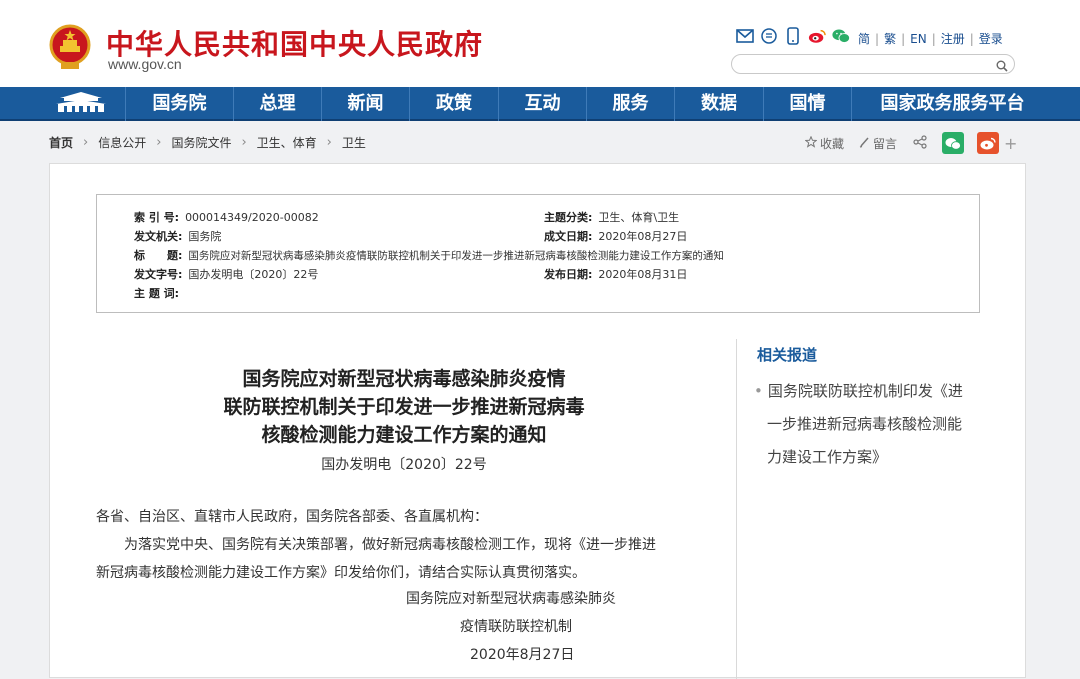  What do you see at coordinates (292, 517) in the screenshot?
I see `document-salutation: 各省、自治区、直辖市人民政府，国务院各部委、各直属机构：` at bounding box center [292, 517].